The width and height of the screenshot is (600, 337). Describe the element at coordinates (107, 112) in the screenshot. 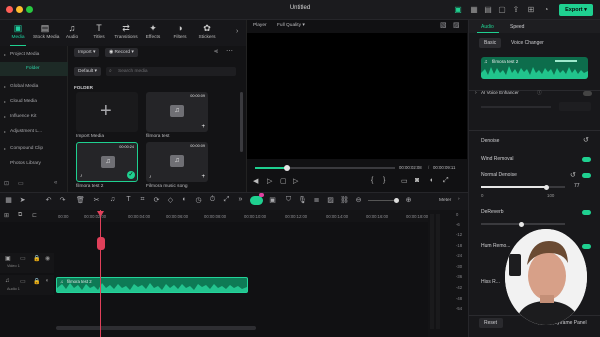

I see `import-media-tile: +` at that location.